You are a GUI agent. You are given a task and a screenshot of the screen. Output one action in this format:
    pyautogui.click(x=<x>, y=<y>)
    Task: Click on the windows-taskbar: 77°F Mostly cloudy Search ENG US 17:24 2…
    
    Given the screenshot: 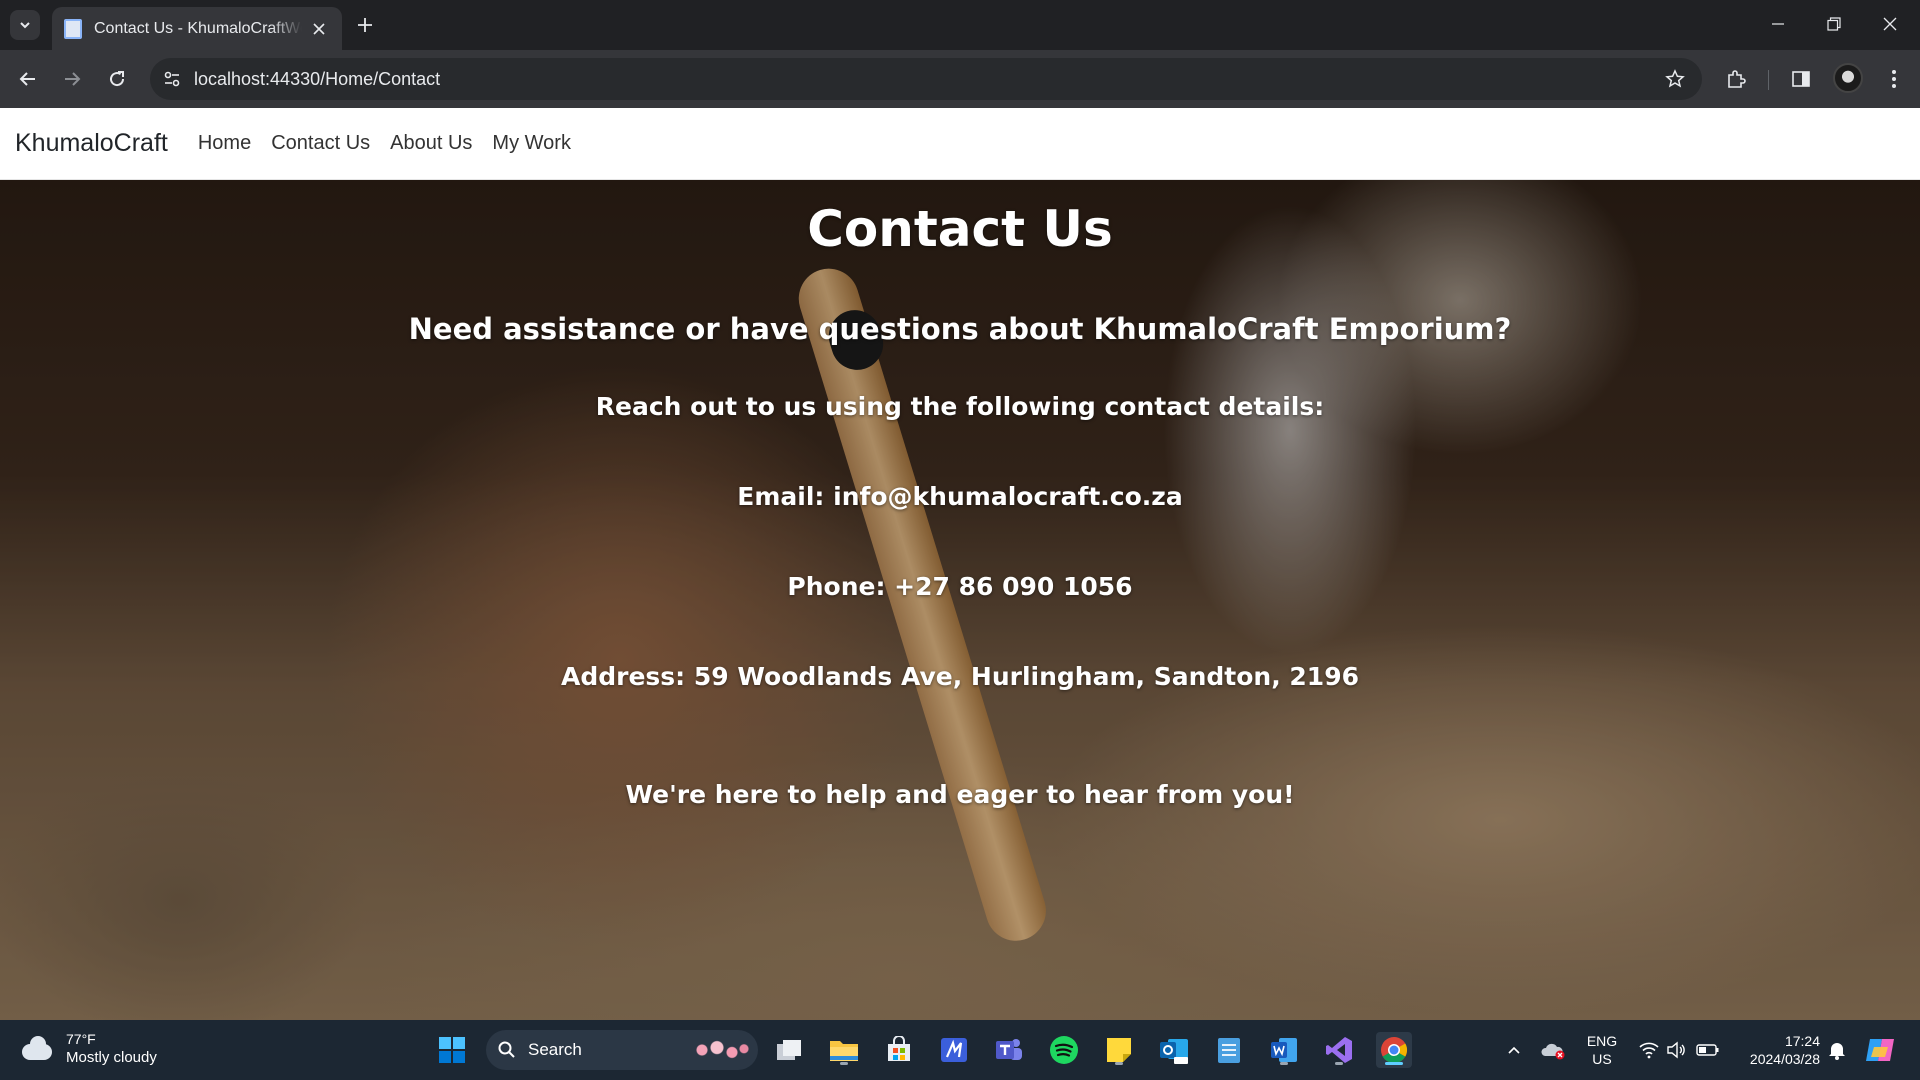 What is the action you would take?
    pyautogui.click(x=960, y=1050)
    